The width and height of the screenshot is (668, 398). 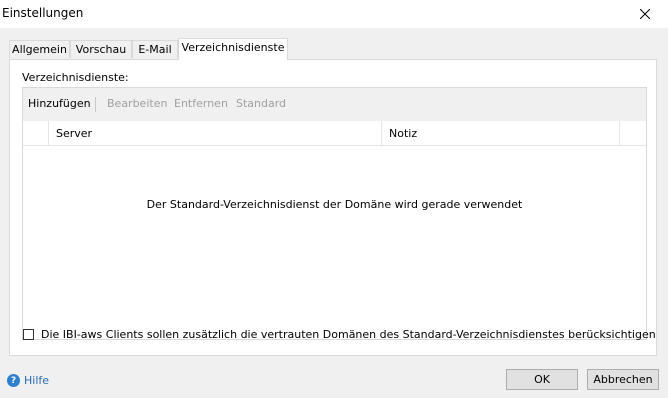 What do you see at coordinates (233, 49) in the screenshot?
I see `tab-verzeichnisdienste: Verzeichnisdienste` at bounding box center [233, 49].